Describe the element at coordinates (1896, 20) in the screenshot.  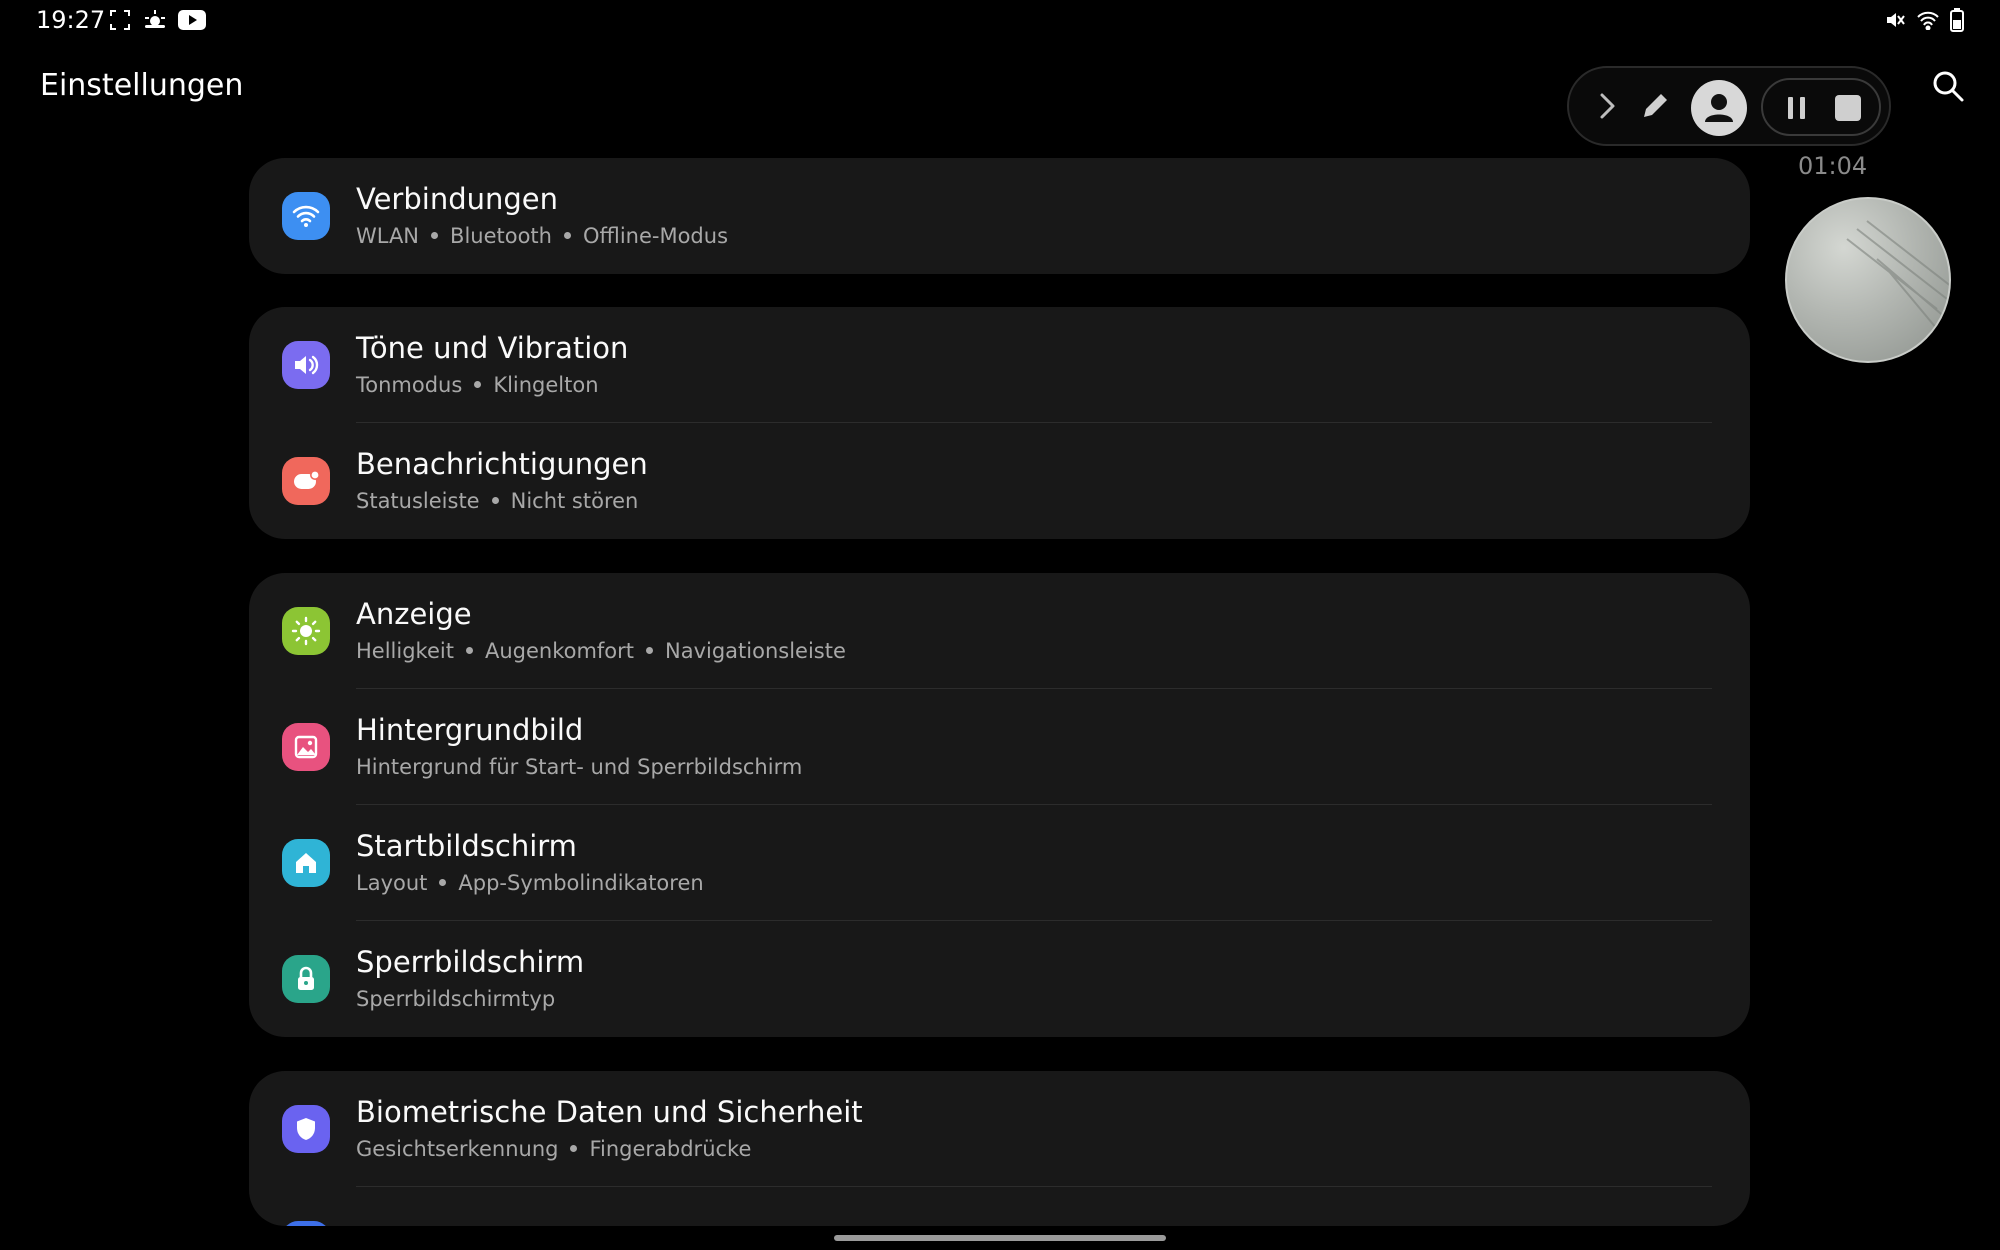
I see `mute-icon` at that location.